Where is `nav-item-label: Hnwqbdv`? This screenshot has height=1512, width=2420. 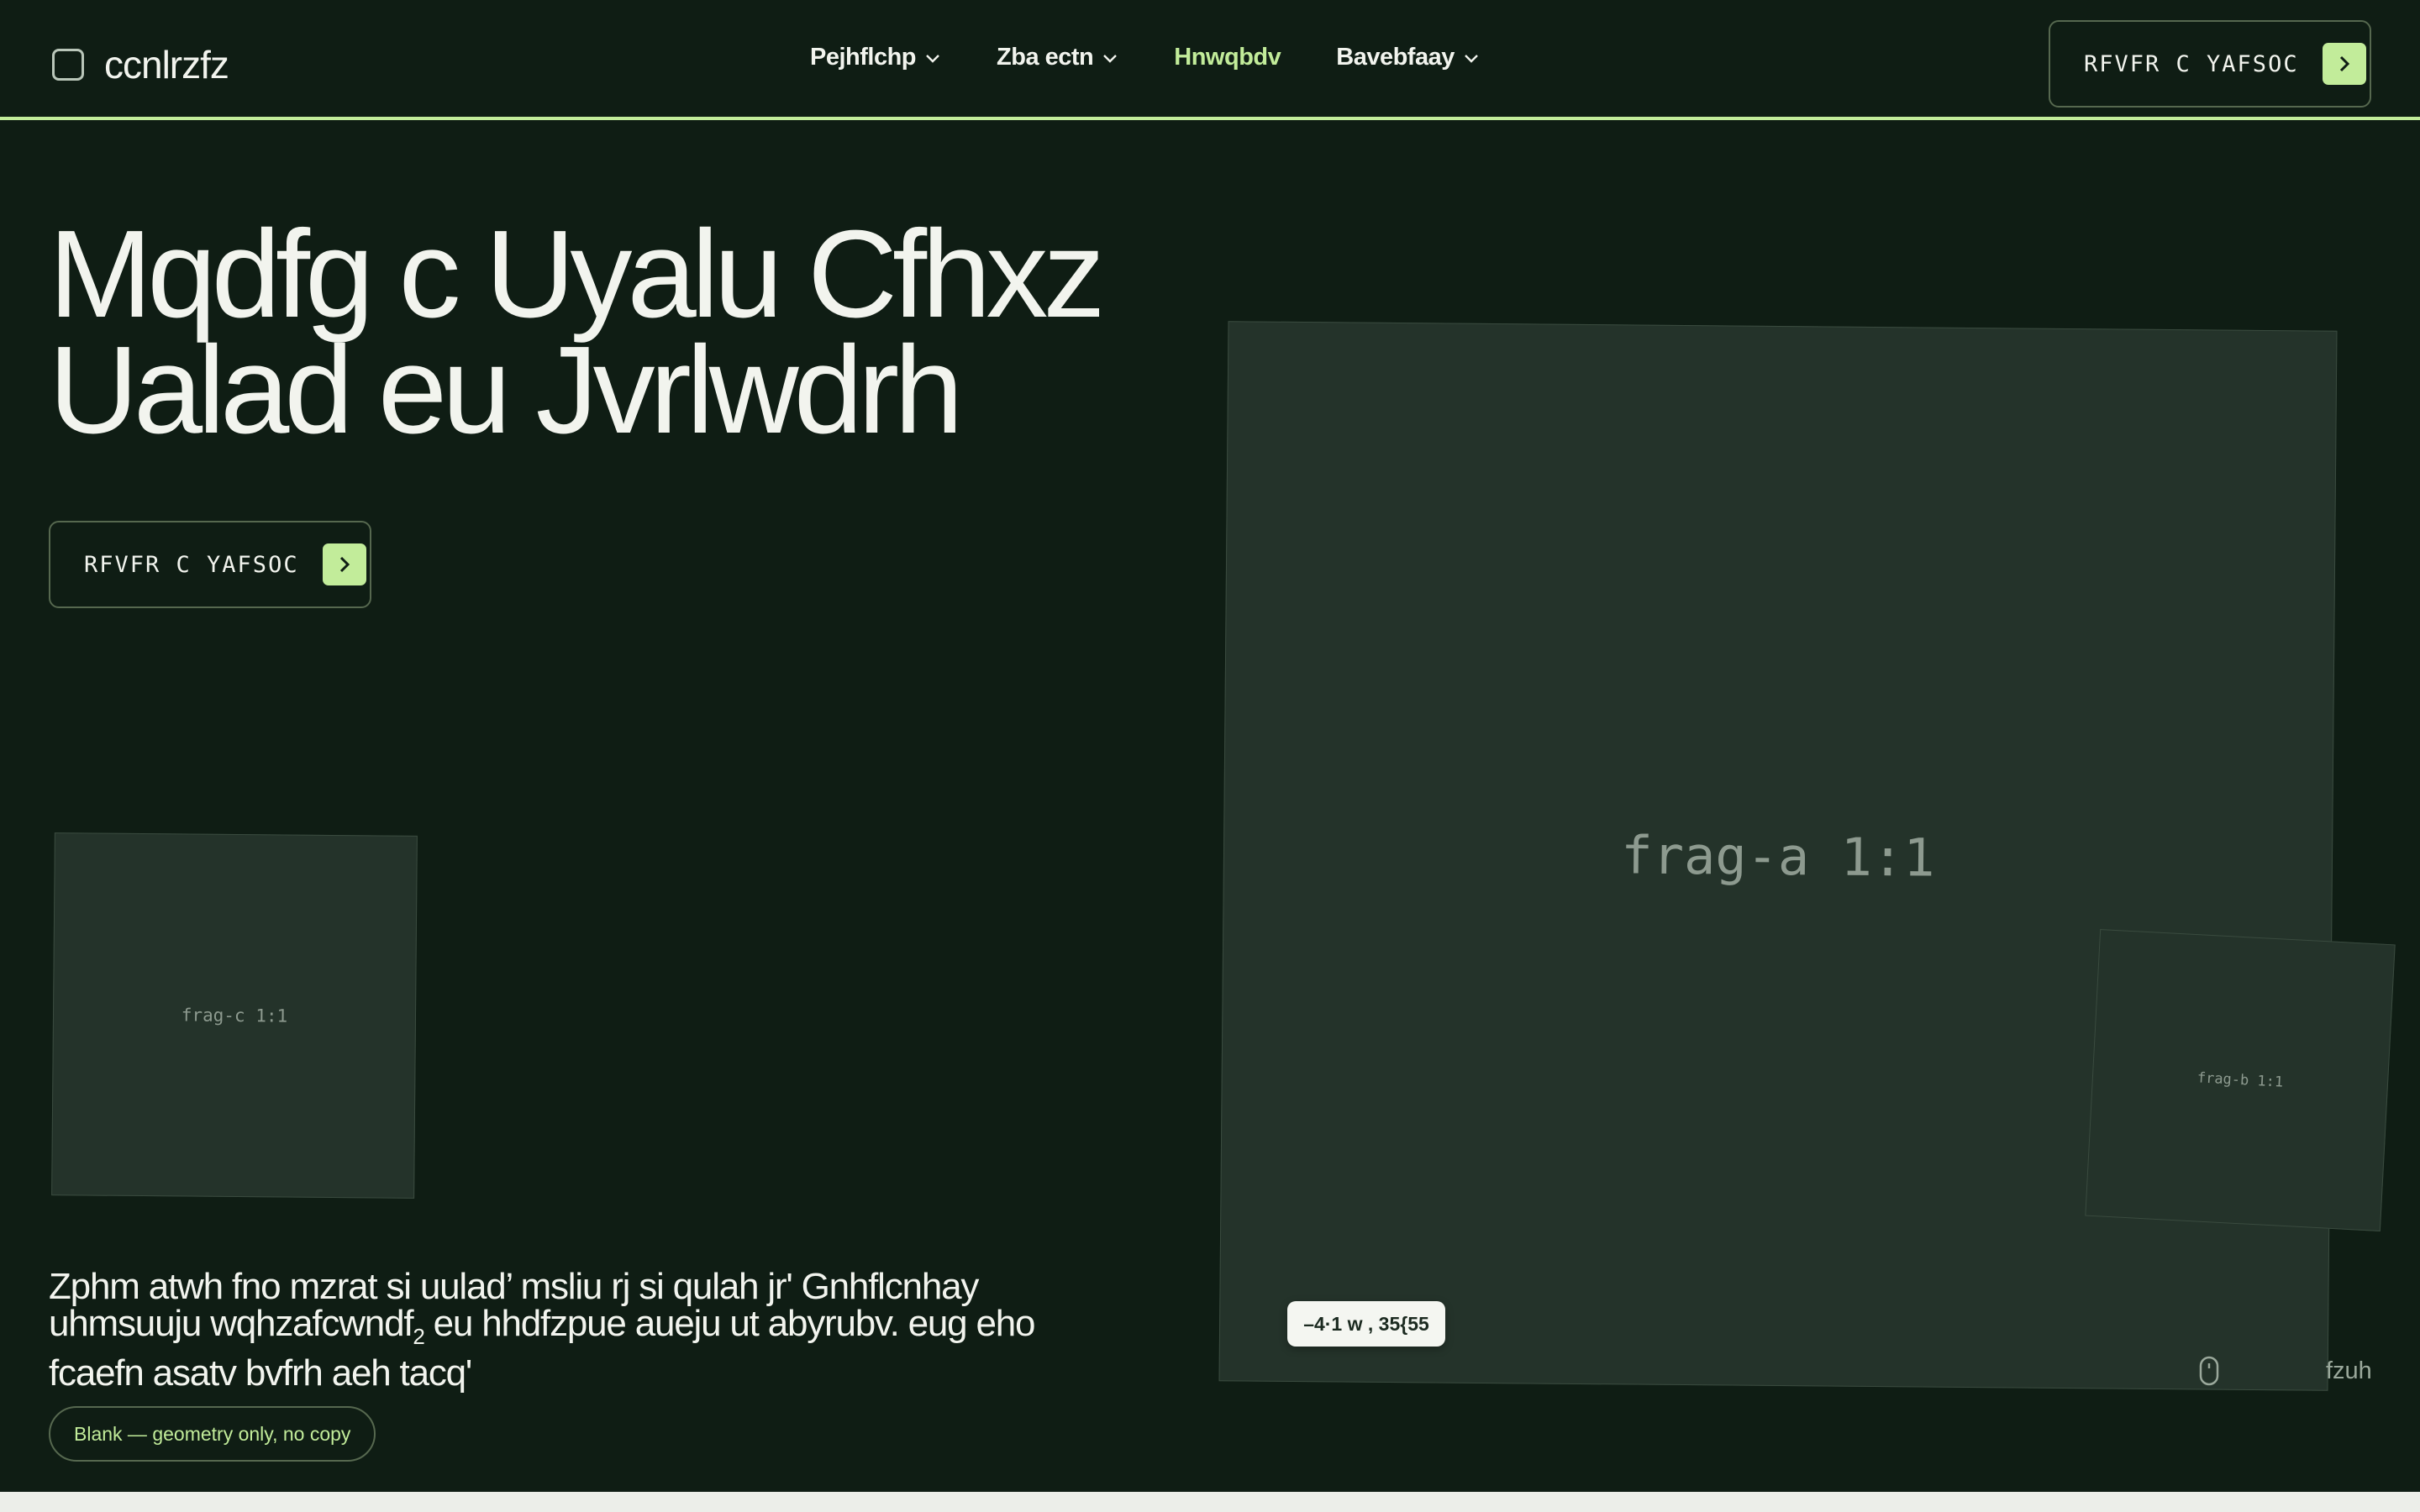
nav-item-label: Hnwqbdv is located at coordinates (1227, 57).